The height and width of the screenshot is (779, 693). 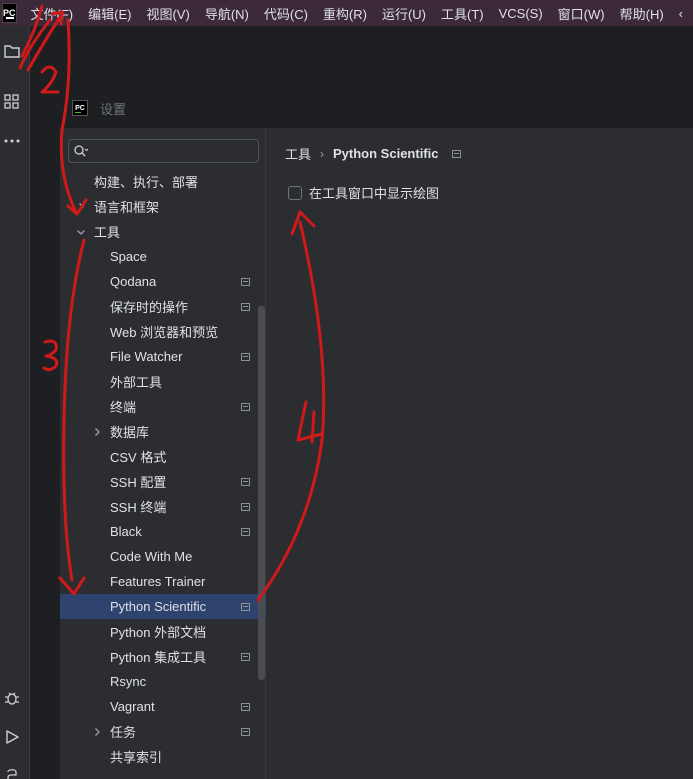 I want to click on tree-item-12: SSH 配置, so click(x=163, y=481).